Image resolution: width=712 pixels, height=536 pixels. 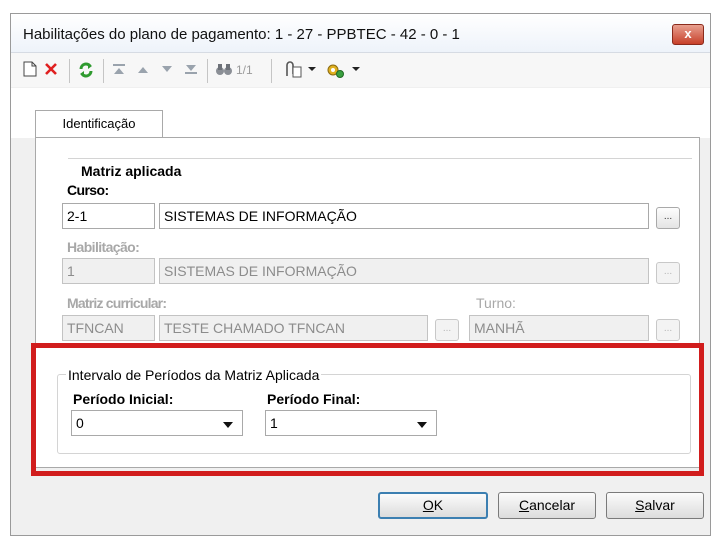 What do you see at coordinates (194, 375) in the screenshot?
I see `group-title-intervalo: Intervalo de Períodos da Matriz Aplicada` at bounding box center [194, 375].